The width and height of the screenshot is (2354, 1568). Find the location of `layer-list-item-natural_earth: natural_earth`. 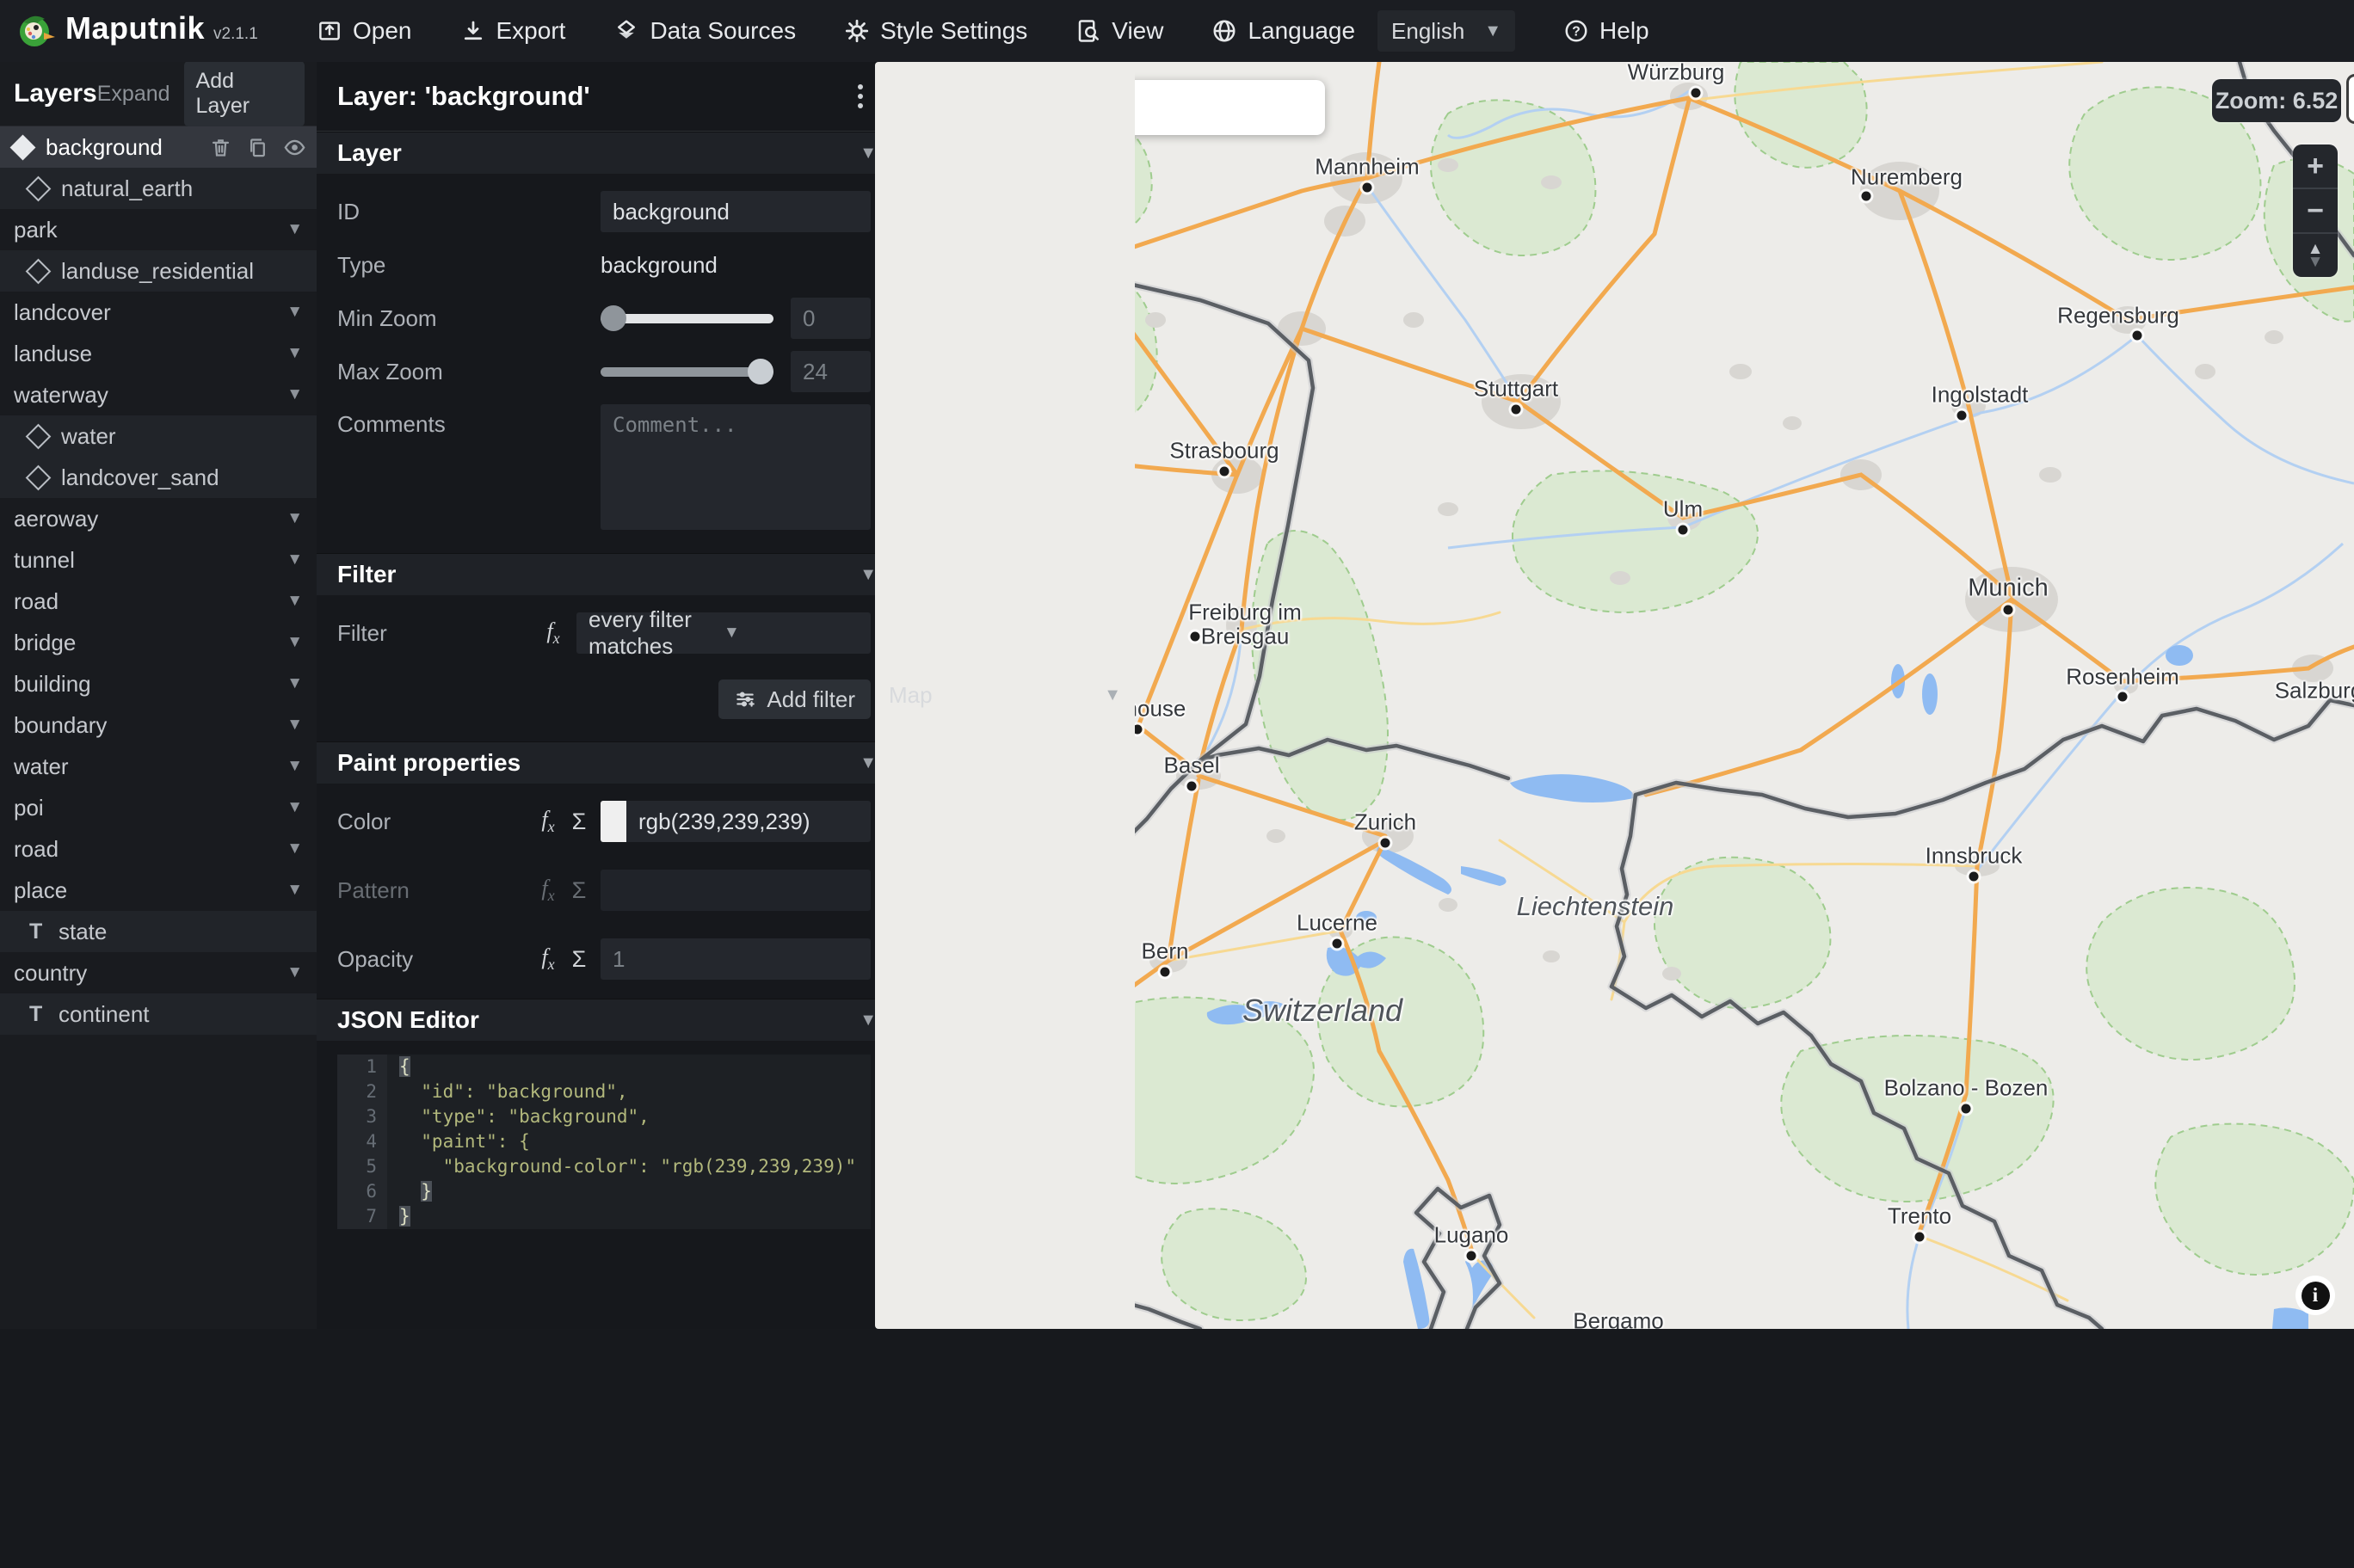

layer-list-item-natural_earth: natural_earth is located at coordinates (158, 188).